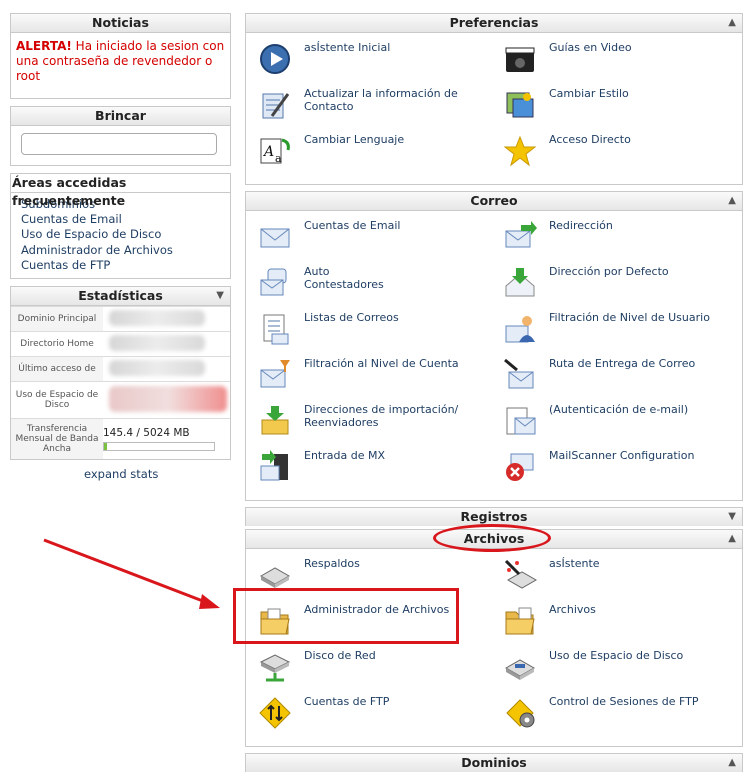  Describe the element at coordinates (131, 573) in the screenshot. I see `annotation-arrow-icon` at that location.